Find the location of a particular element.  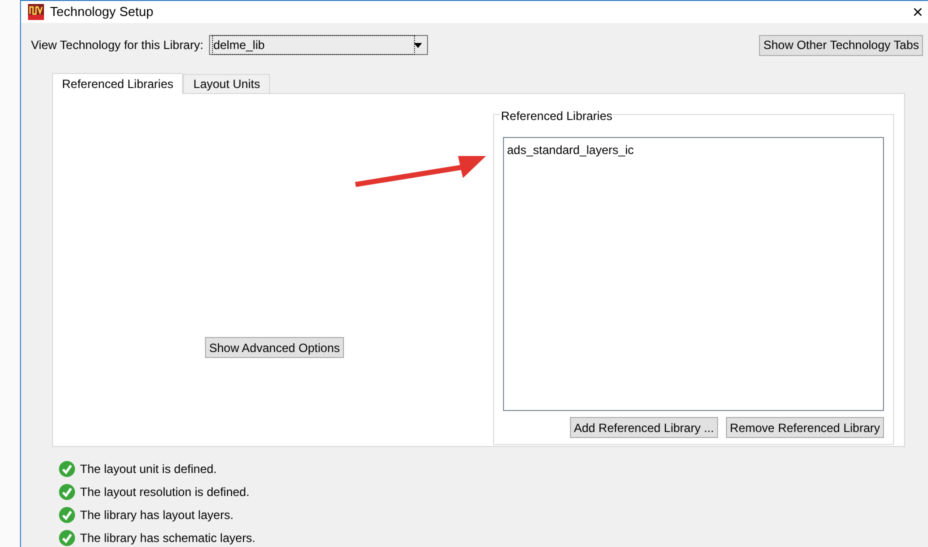

status-message: The layout unit is defined. is located at coordinates (148, 469).